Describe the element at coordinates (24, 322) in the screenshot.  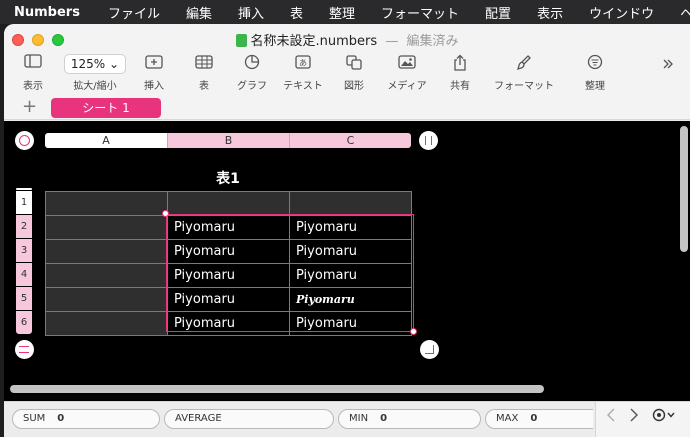
I see `row-header-6: 6` at that location.